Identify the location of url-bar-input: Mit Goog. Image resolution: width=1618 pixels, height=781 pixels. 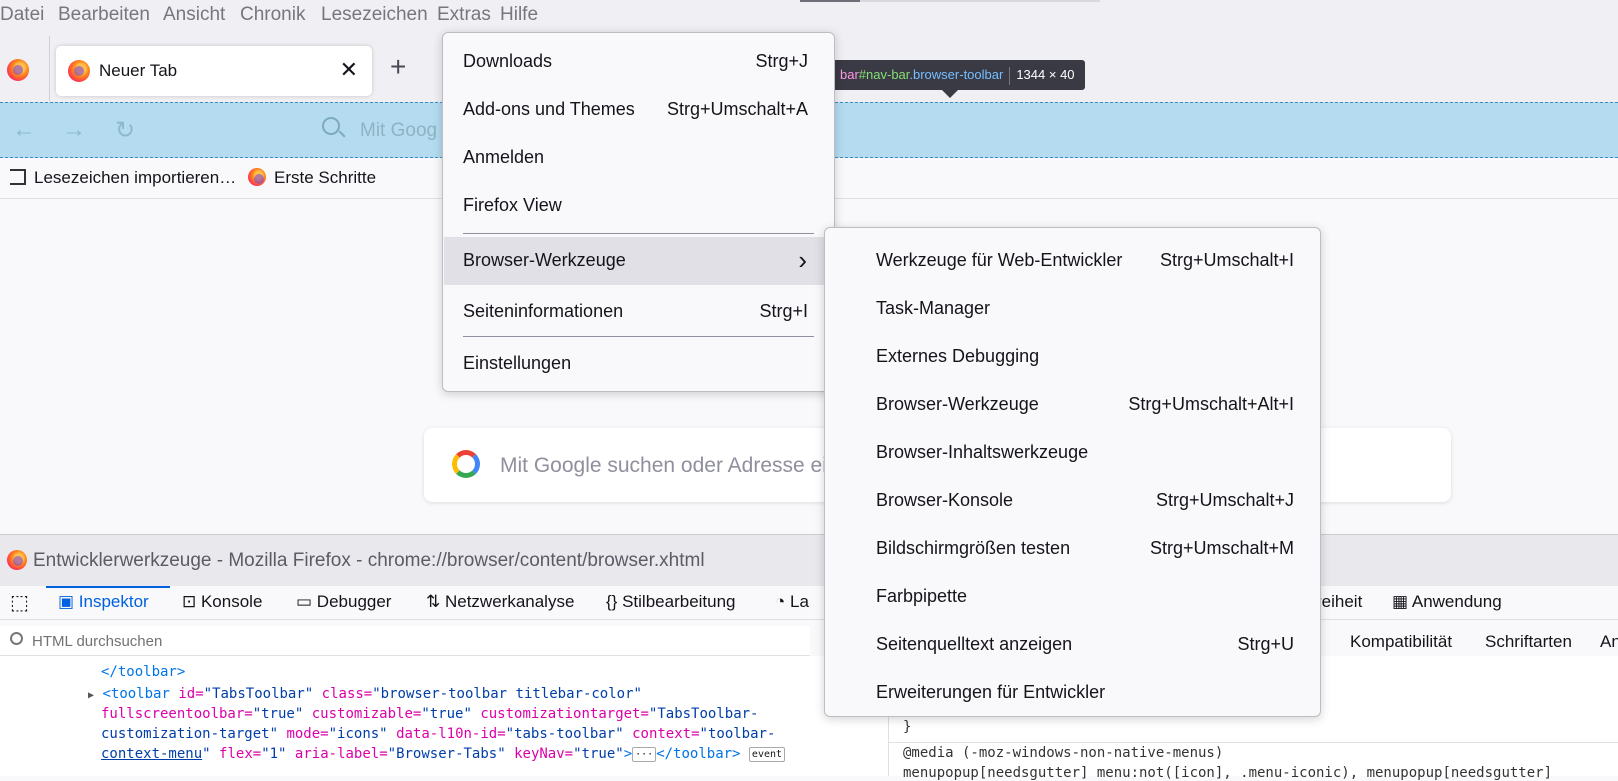
(398, 131).